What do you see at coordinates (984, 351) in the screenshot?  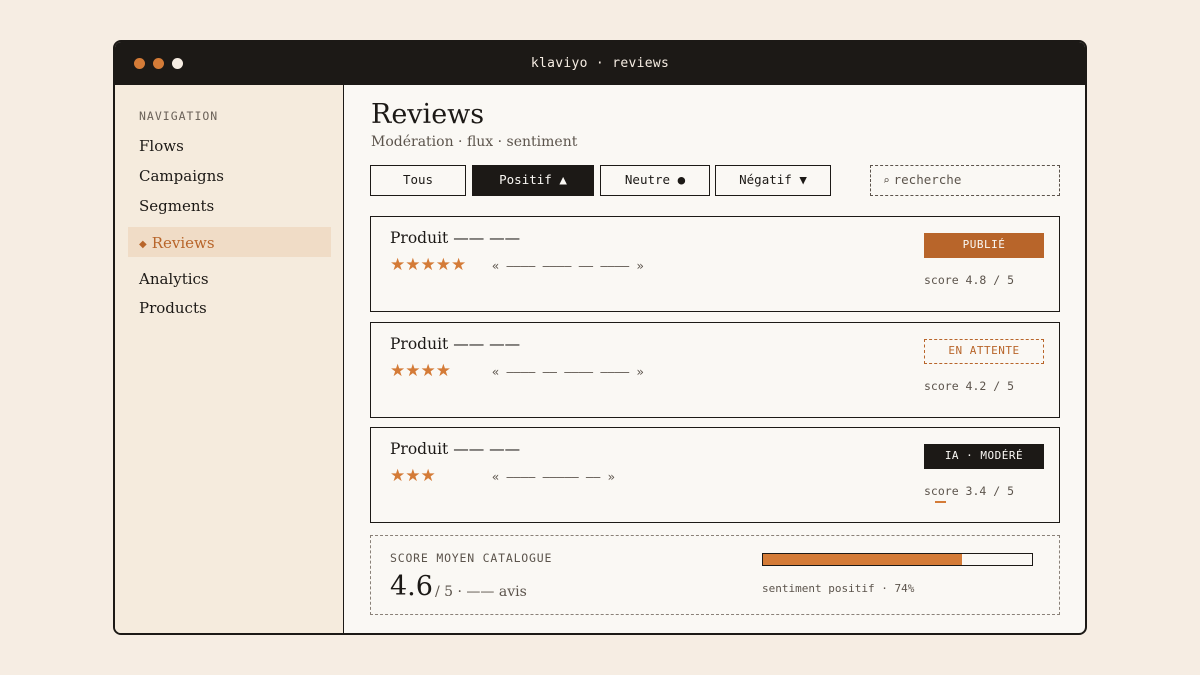 I see `status-badge: EN ATTENTE` at bounding box center [984, 351].